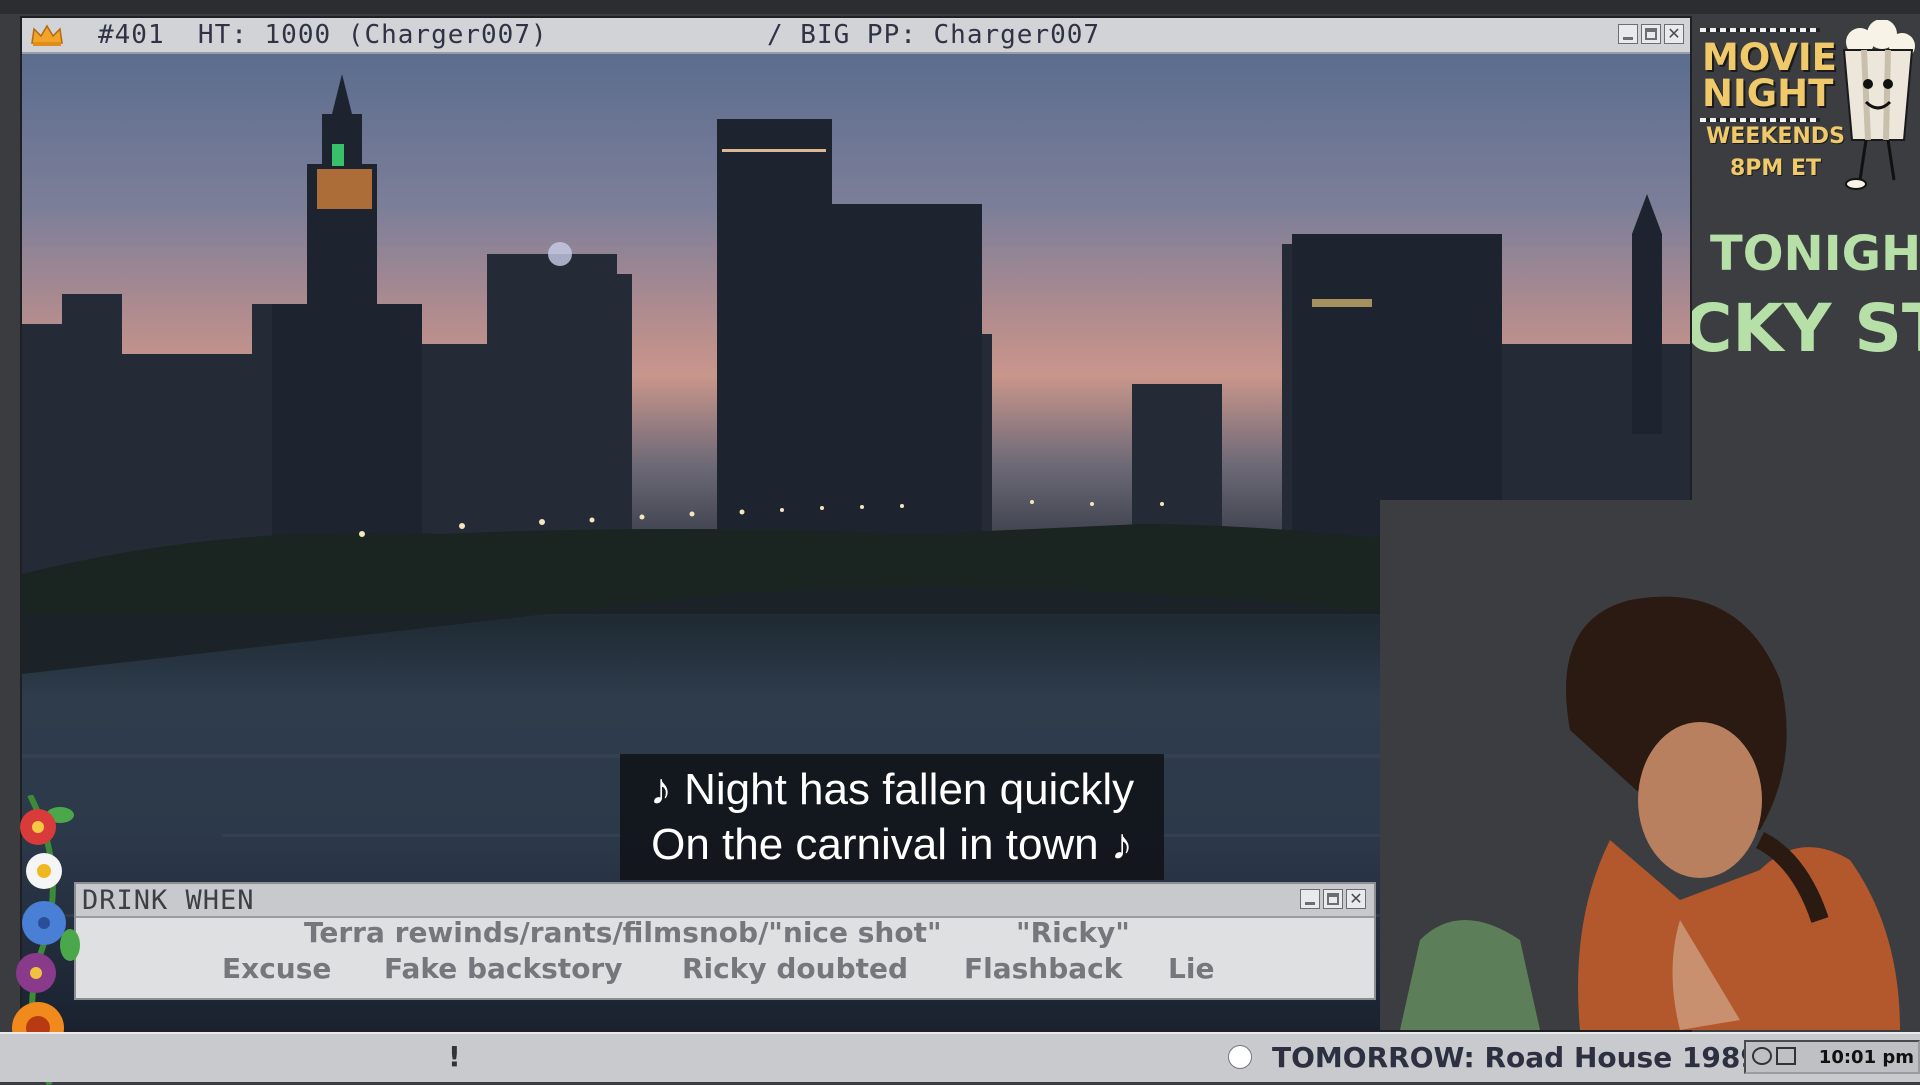  What do you see at coordinates (1240, 1057) in the screenshot?
I see `status-dot-icon` at bounding box center [1240, 1057].